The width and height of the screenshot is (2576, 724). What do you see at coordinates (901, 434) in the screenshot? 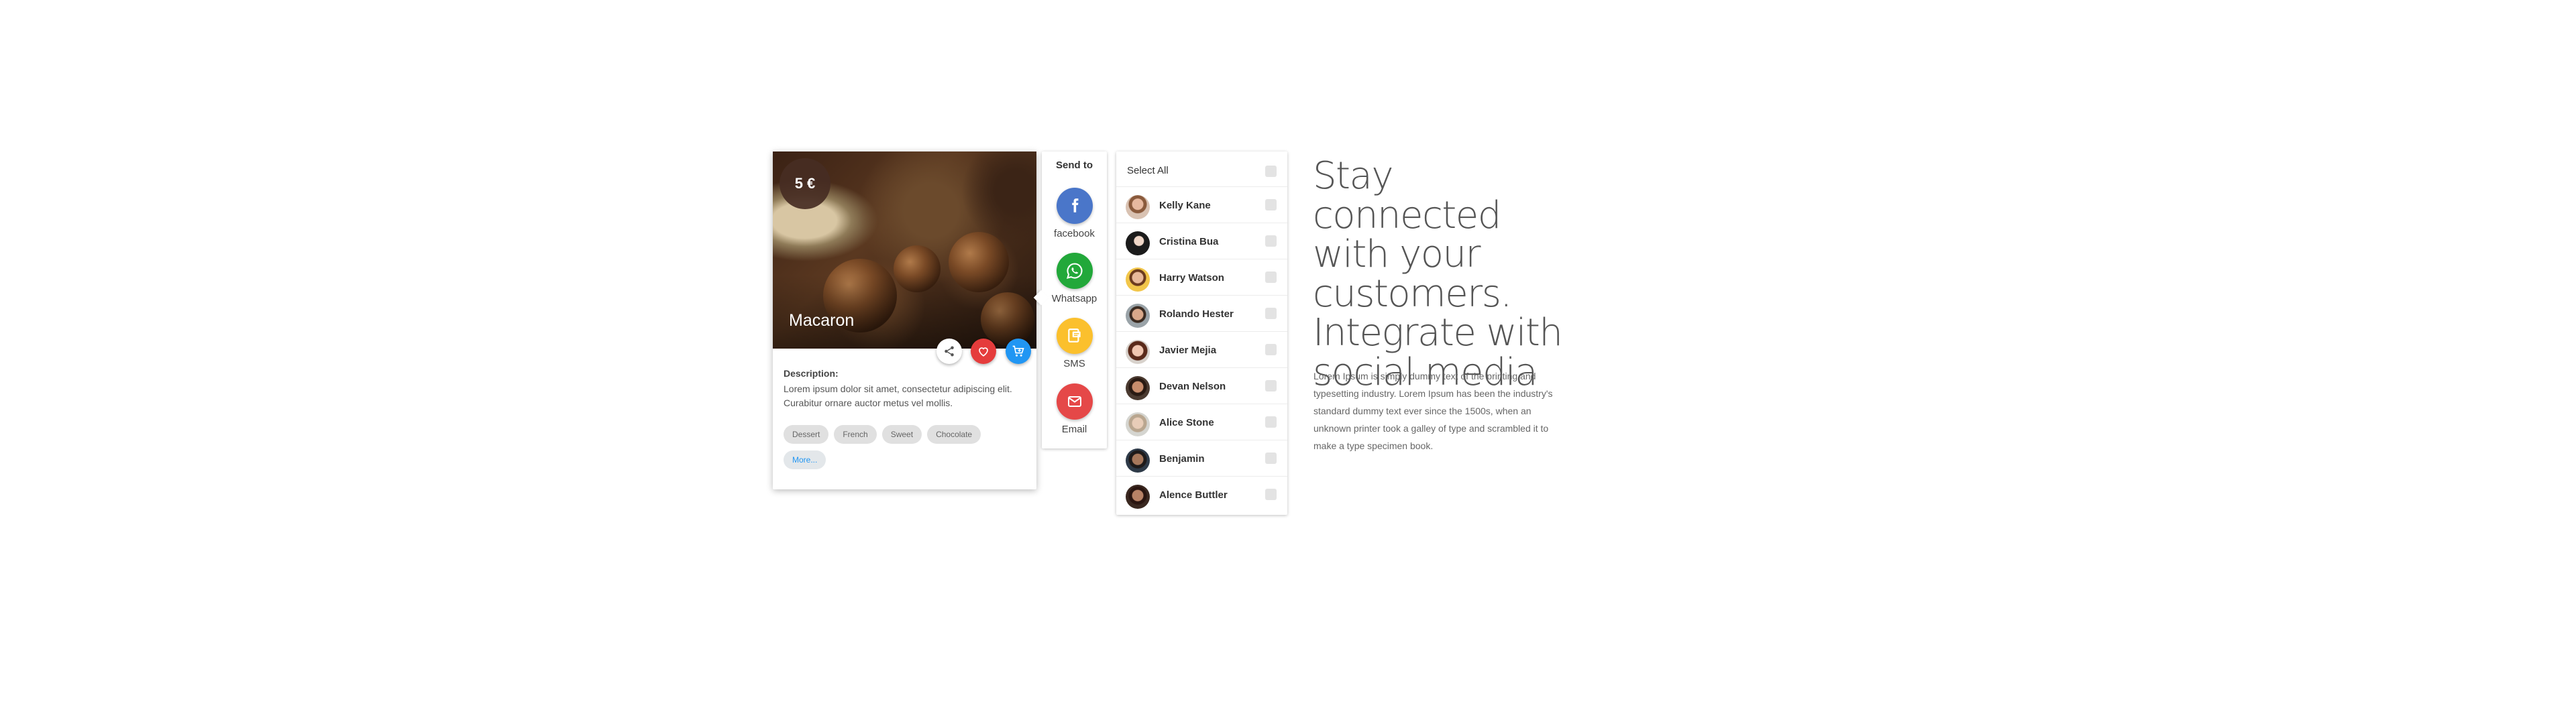
I see `tag-chip: Sweet` at bounding box center [901, 434].